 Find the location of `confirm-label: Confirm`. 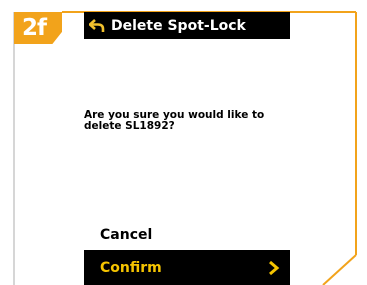

confirm-label: Confirm is located at coordinates (131, 267).